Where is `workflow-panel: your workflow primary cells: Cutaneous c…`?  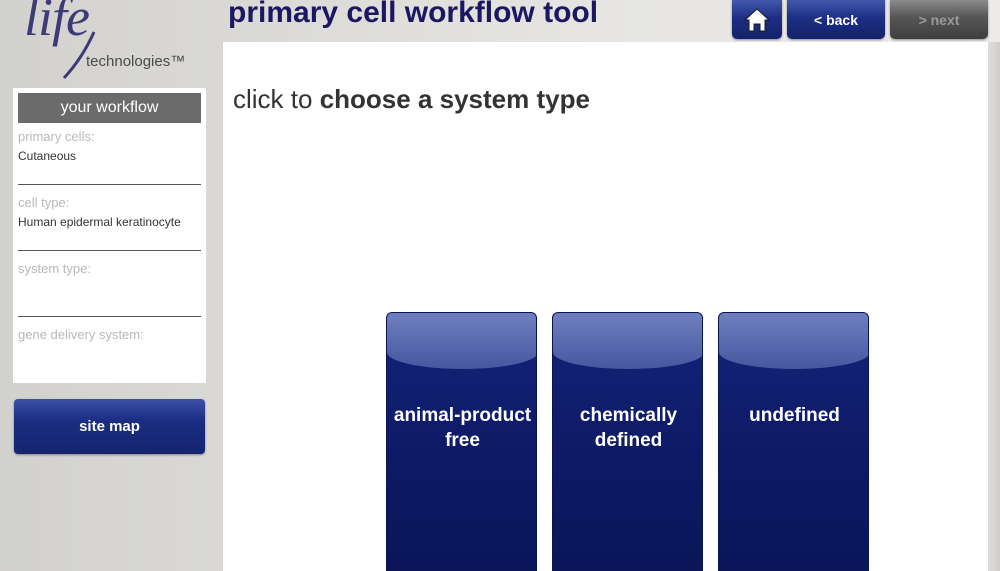 workflow-panel: your workflow primary cells: Cutaneous c… is located at coordinates (109, 235).